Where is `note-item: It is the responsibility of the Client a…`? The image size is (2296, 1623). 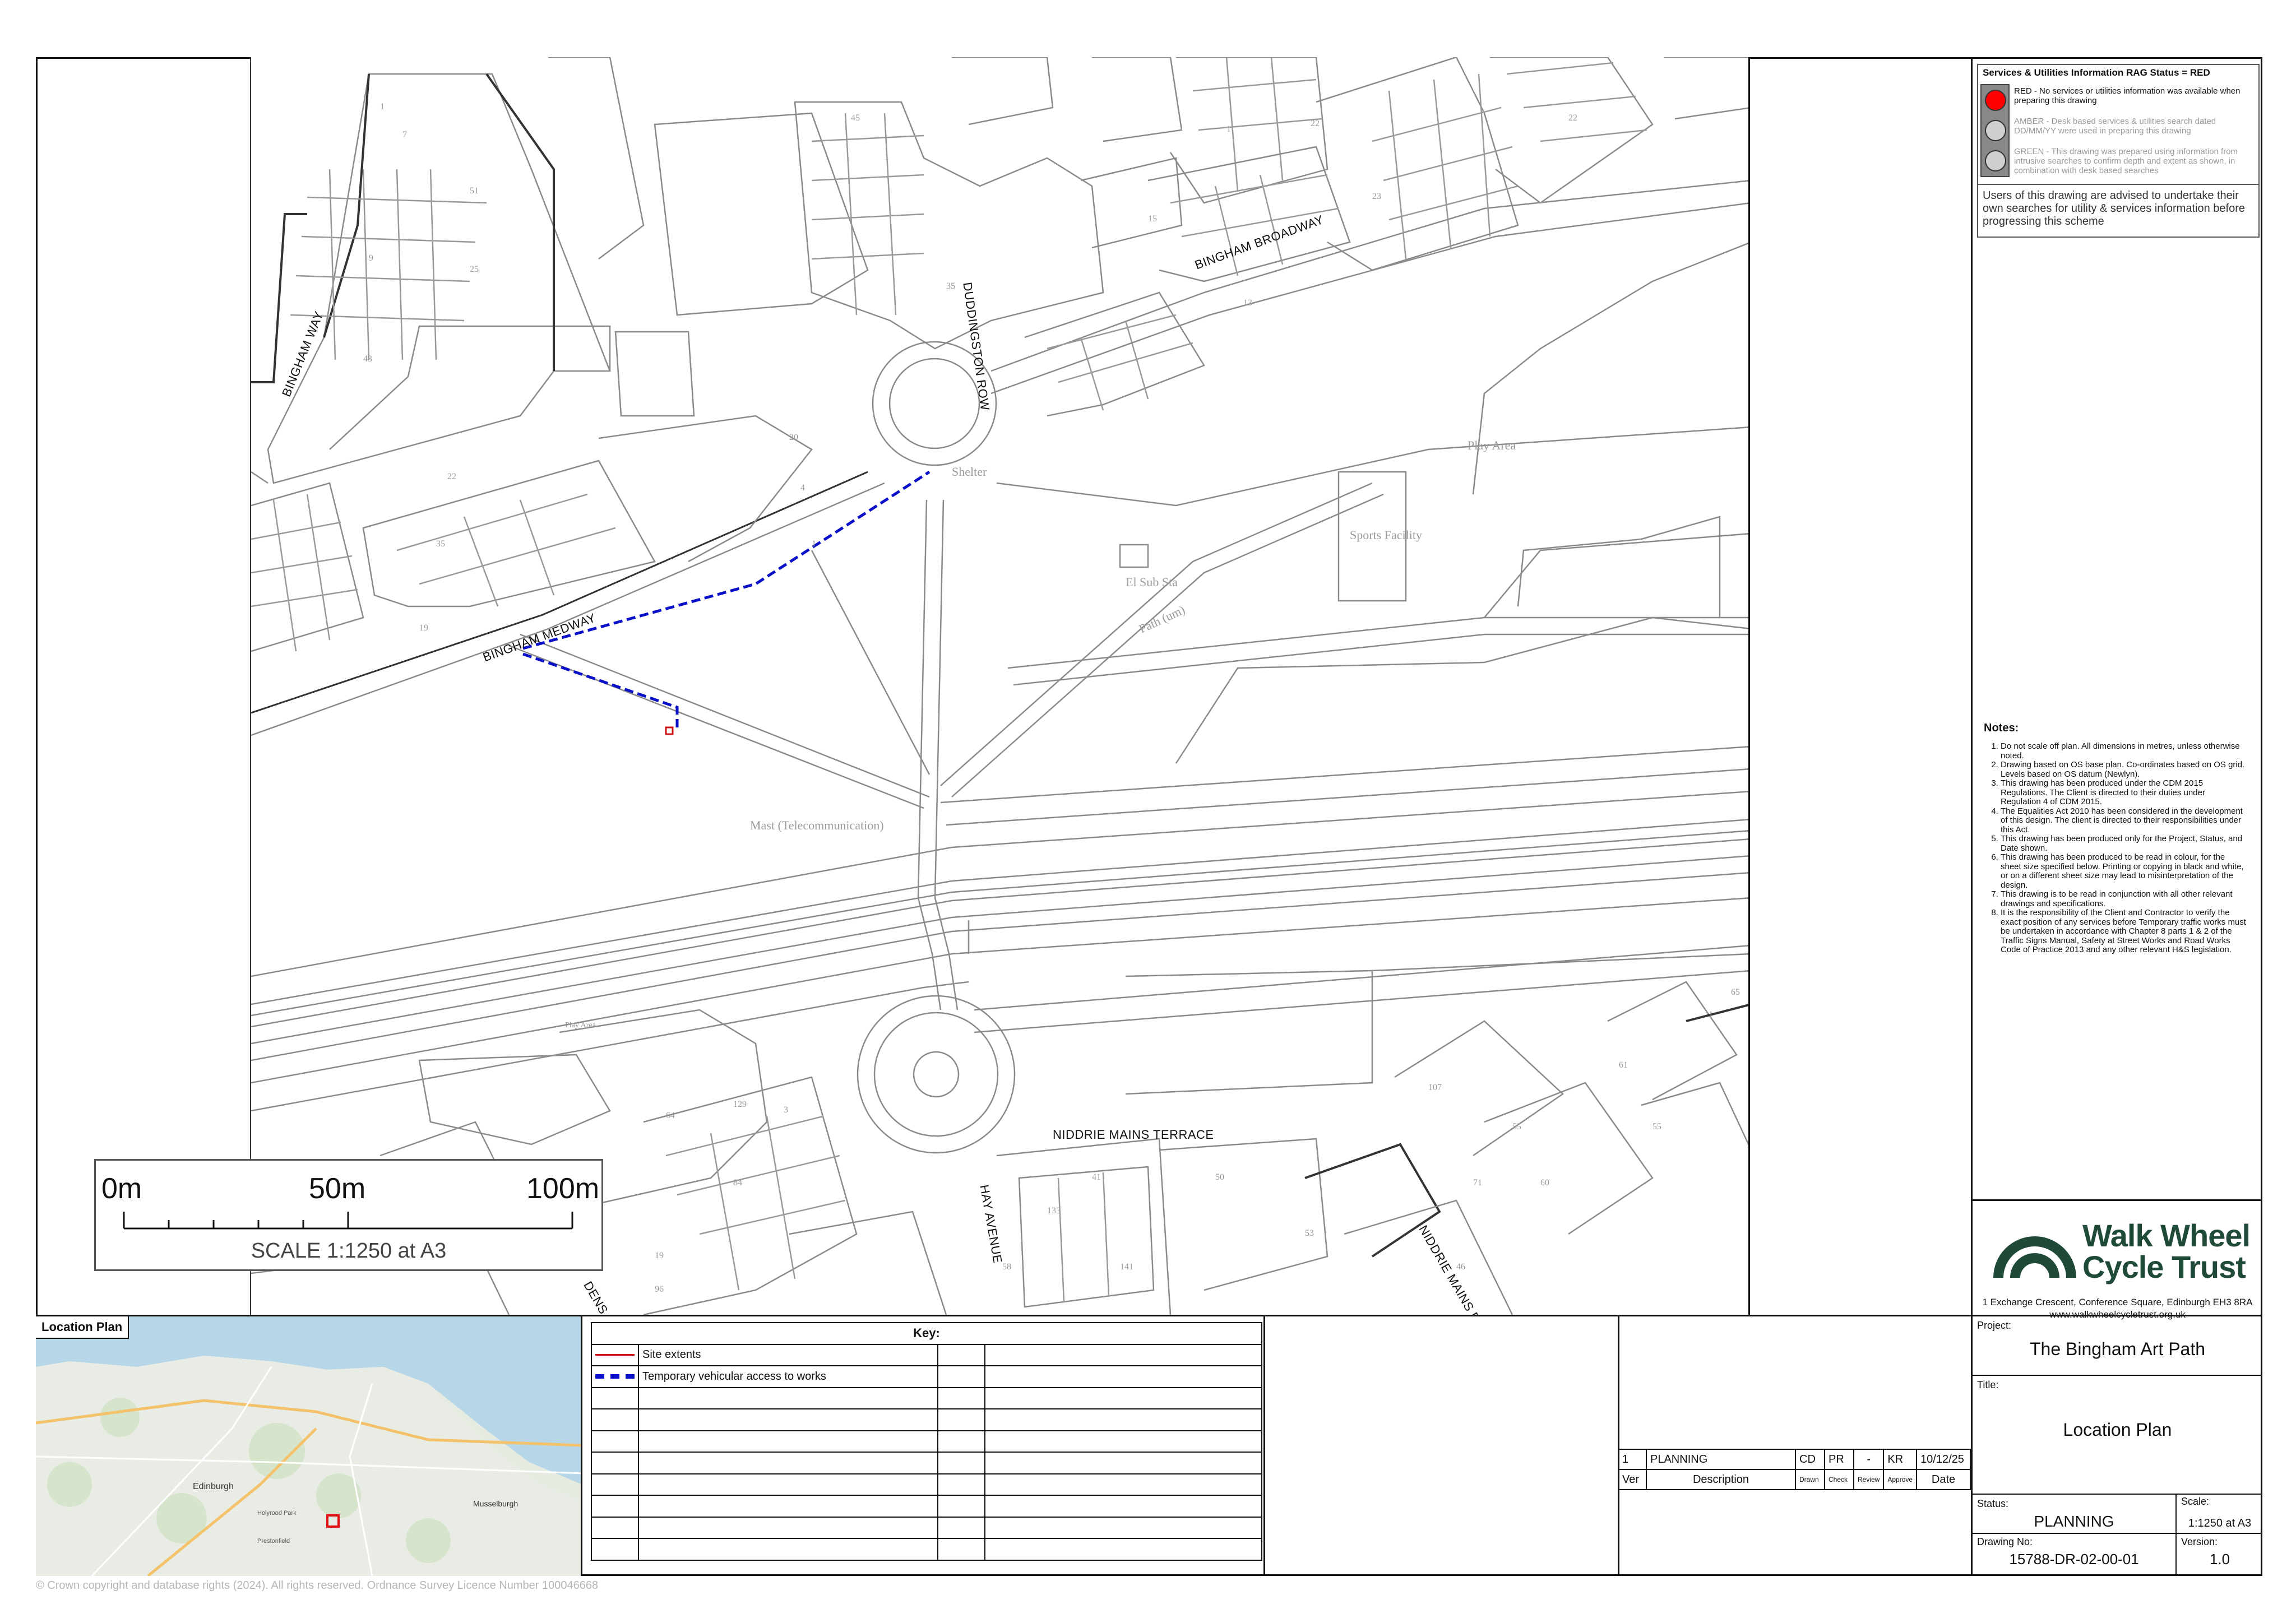 note-item: It is the responsibility of the Client a… is located at coordinates (2124, 931).